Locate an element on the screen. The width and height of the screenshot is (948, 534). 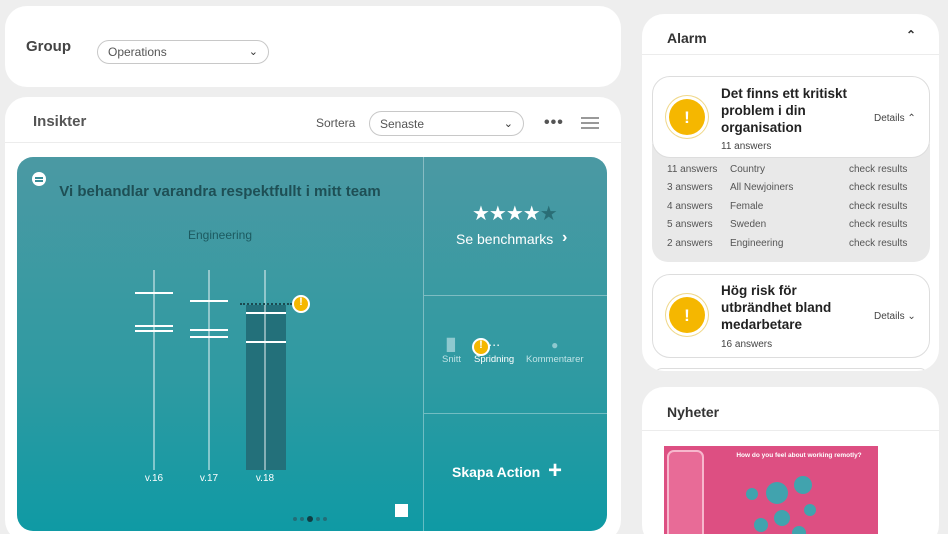
insight-type-icon is located at coordinates (39, 179).